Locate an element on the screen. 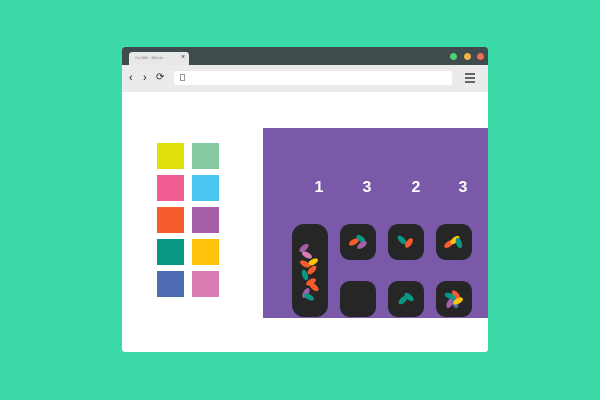 The height and width of the screenshot is (400, 600). forward-icon: › is located at coordinates (145, 78).